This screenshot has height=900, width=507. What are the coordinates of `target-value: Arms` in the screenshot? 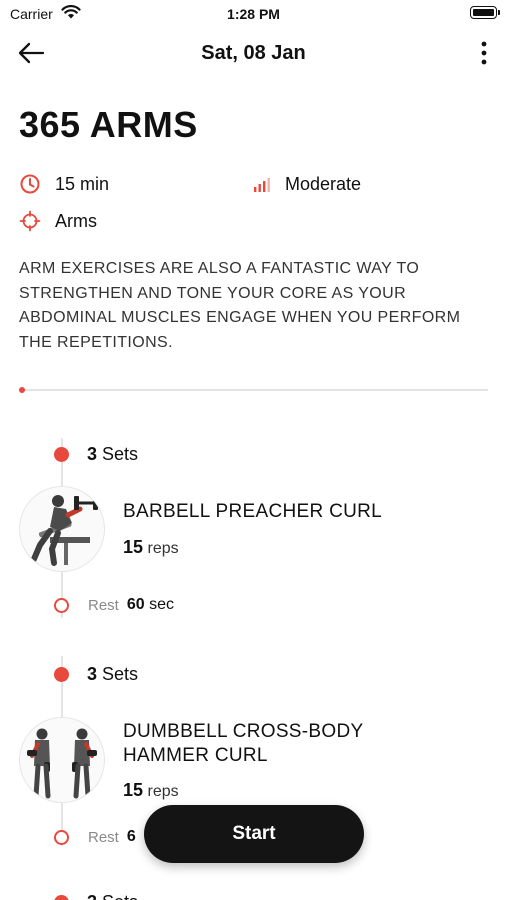 It's located at (76, 220).